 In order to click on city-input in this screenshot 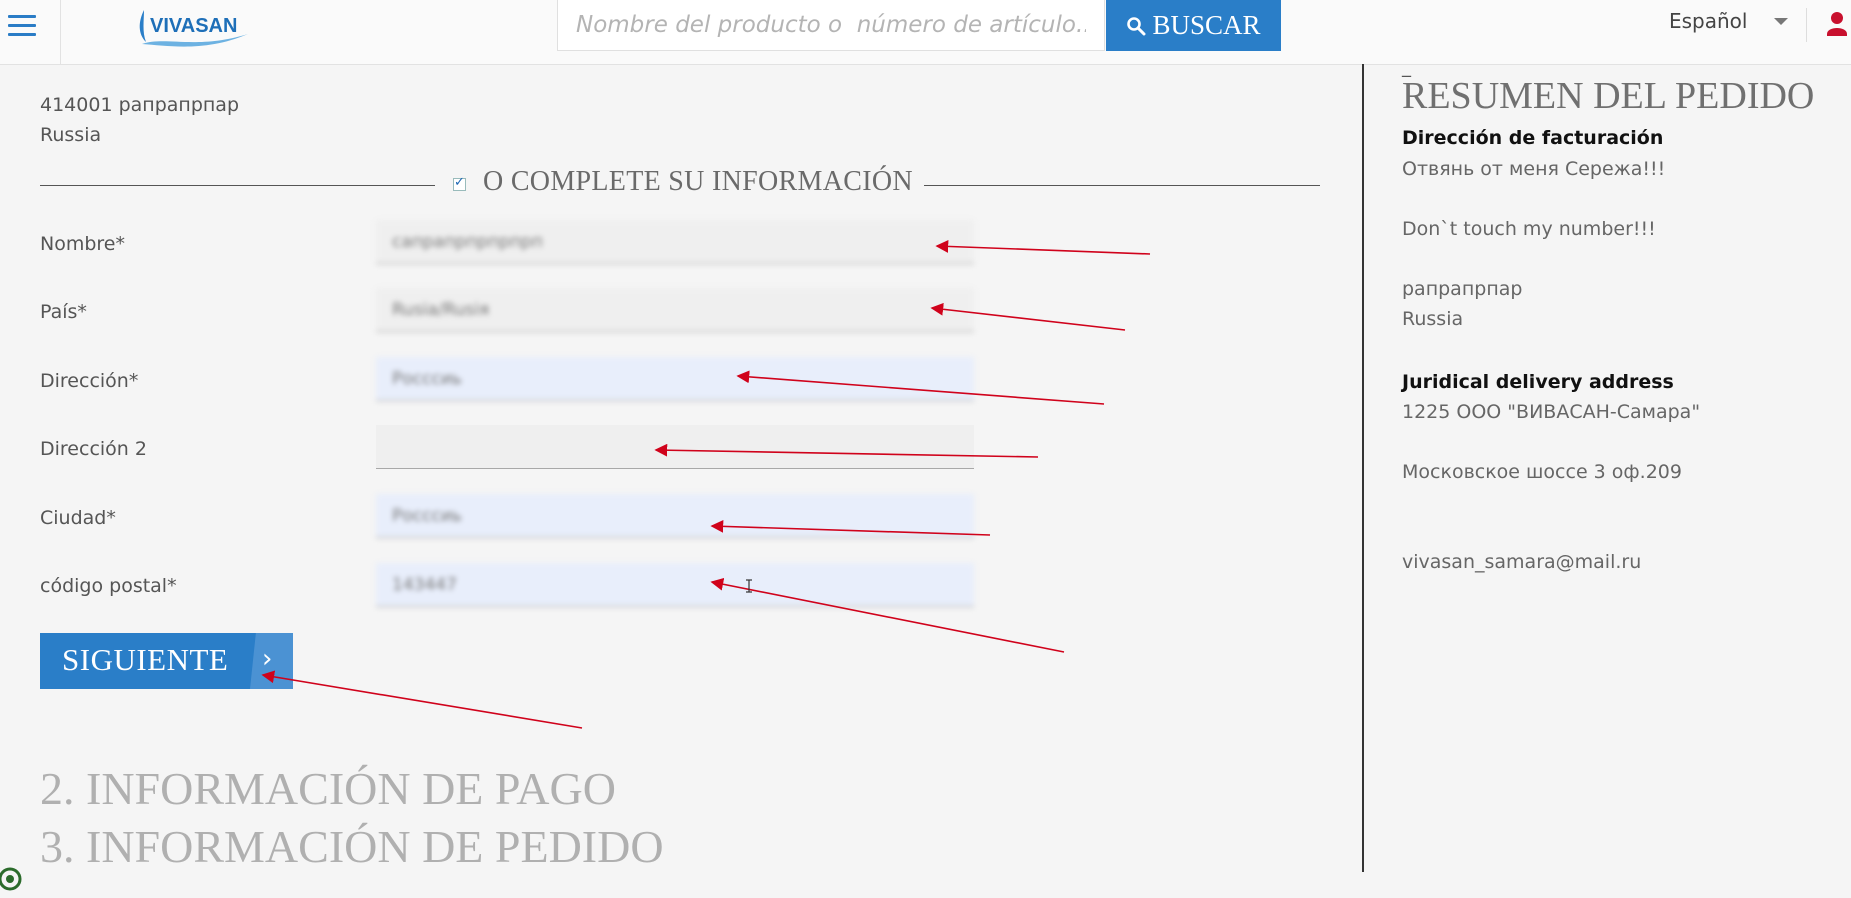, I will do `click(675, 516)`.